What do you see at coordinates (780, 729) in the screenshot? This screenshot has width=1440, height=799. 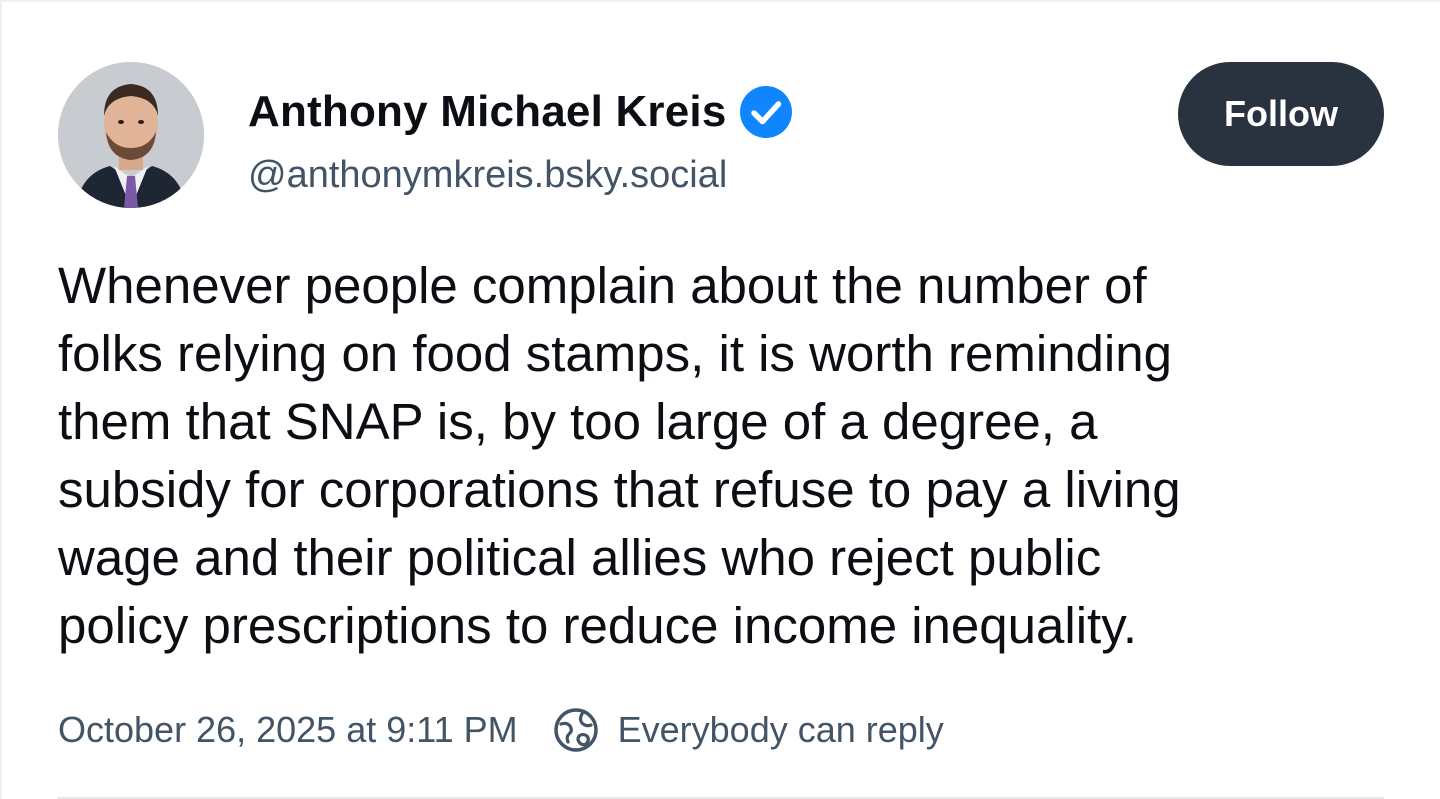 I see `reply-setting-label: Everybody can reply` at bounding box center [780, 729].